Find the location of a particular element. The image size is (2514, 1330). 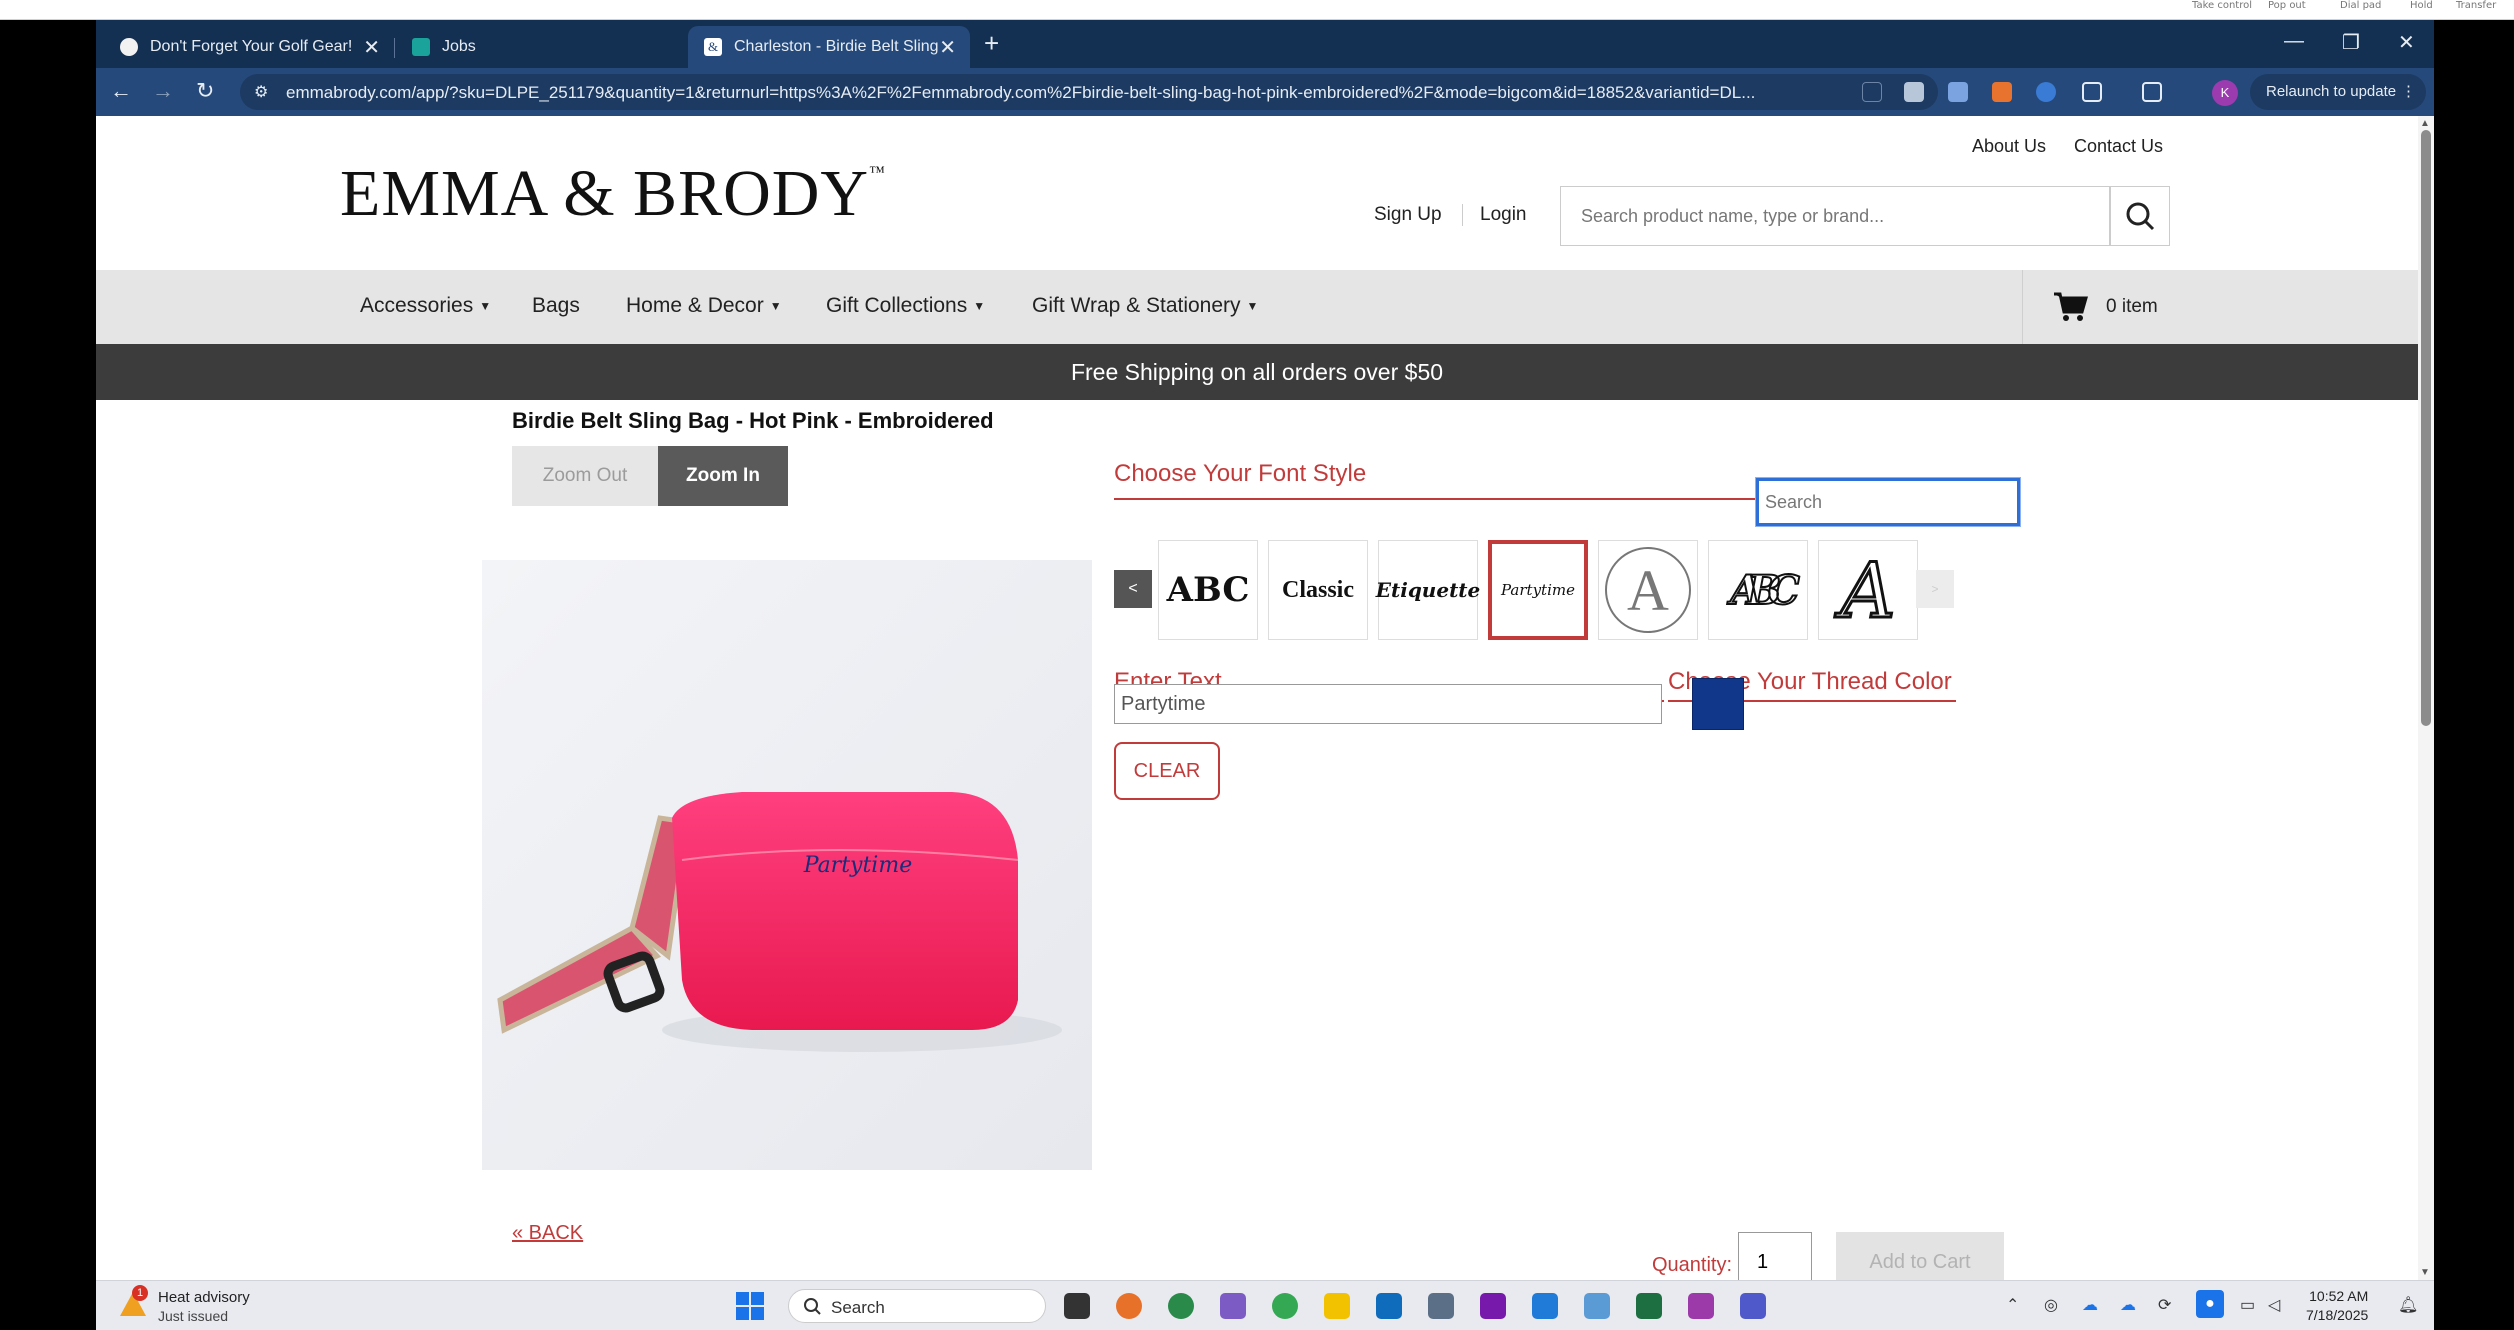

microphone-icon: ● is located at coordinates (2210, 1304).